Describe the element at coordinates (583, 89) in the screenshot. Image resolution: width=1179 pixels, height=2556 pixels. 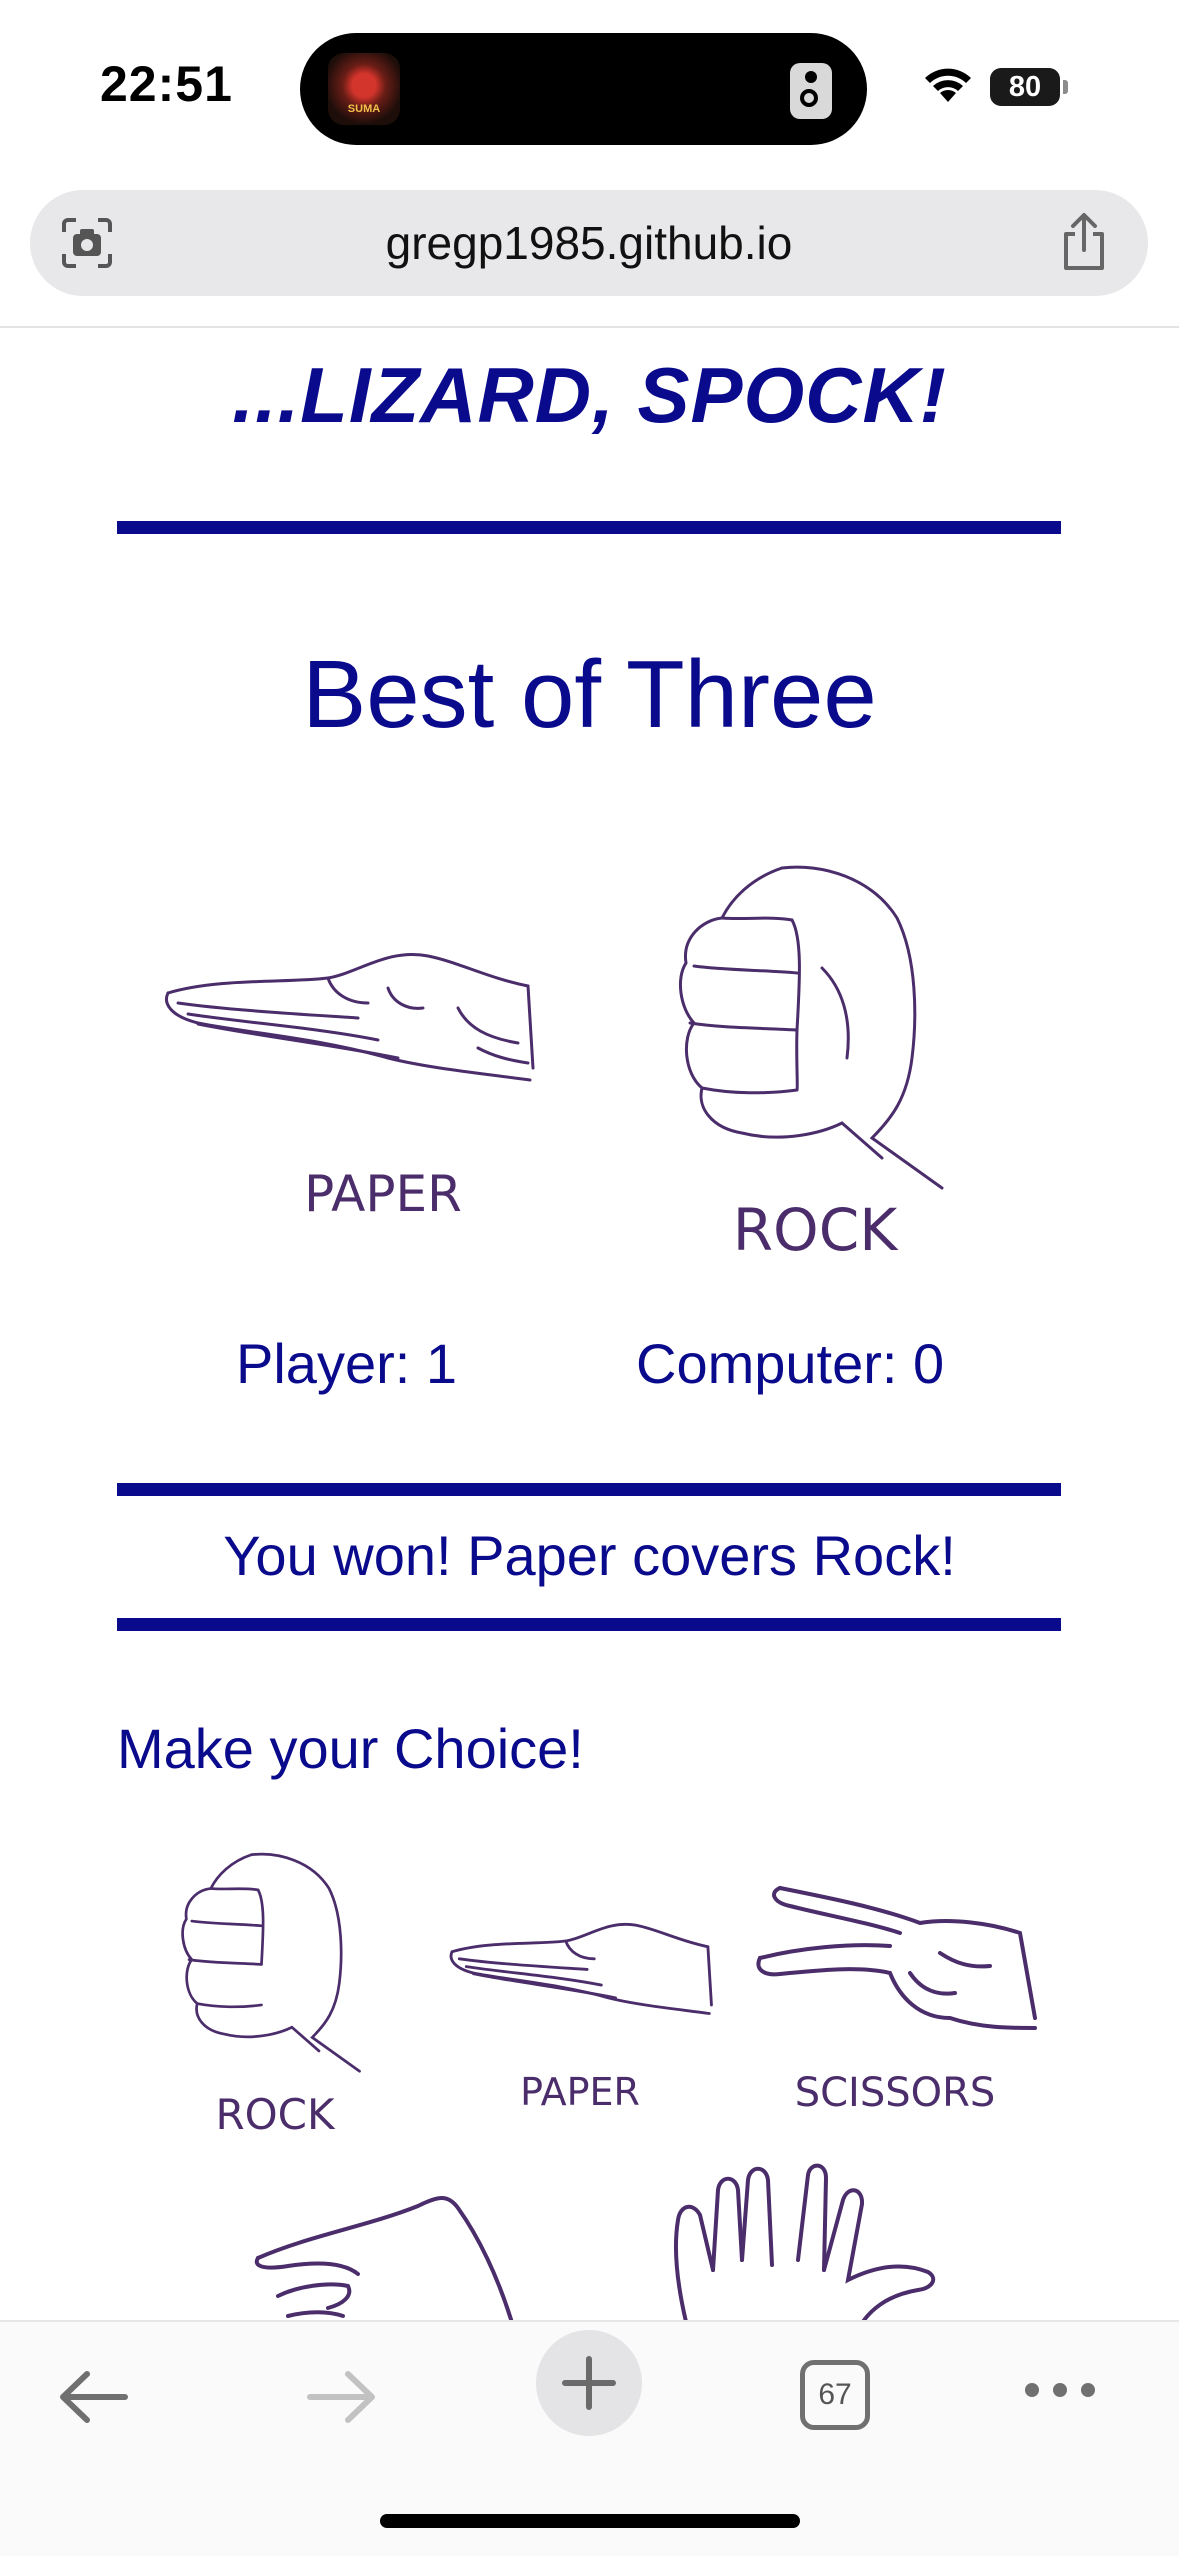
I see `dynamic-island: SUMA` at that location.